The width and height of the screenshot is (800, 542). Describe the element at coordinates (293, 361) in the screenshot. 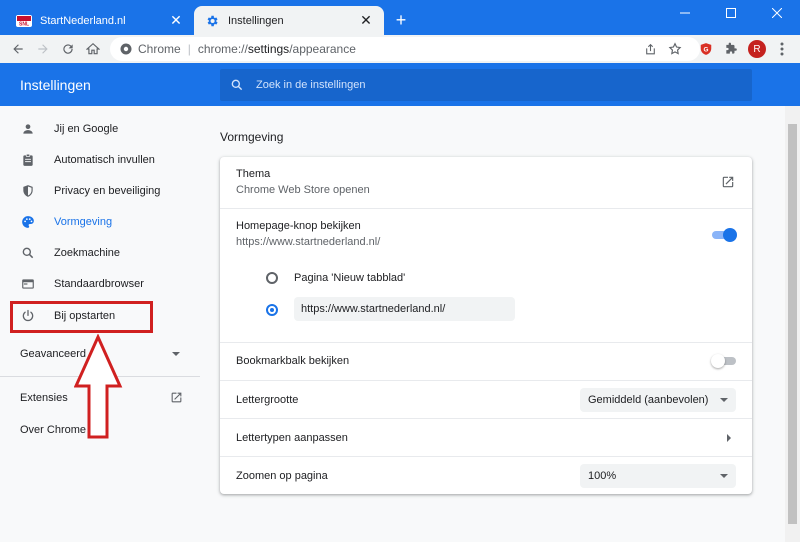

I see `bookmarks-bar-label: Bookmarkbalk bekijken` at that location.